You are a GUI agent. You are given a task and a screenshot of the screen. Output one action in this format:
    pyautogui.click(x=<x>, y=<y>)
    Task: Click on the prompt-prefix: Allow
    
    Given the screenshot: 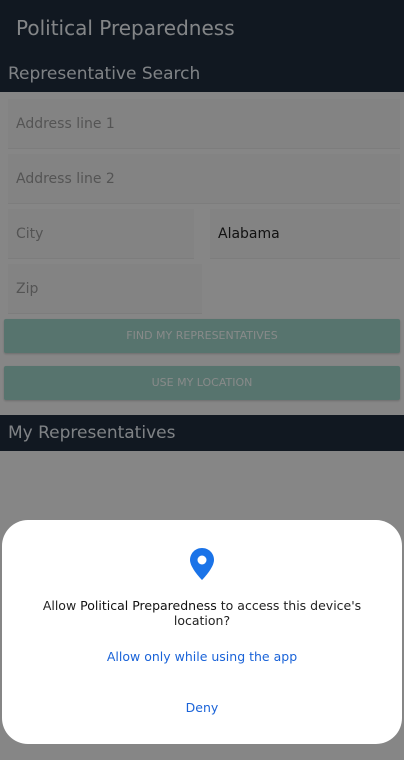 What is the action you would take?
    pyautogui.click(x=61, y=605)
    